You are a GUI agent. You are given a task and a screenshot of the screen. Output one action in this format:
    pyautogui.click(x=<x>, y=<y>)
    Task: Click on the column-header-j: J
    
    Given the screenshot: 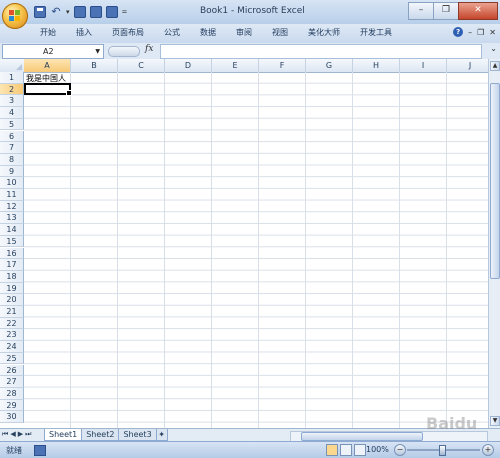 What is the action you would take?
    pyautogui.click(x=468, y=65)
    